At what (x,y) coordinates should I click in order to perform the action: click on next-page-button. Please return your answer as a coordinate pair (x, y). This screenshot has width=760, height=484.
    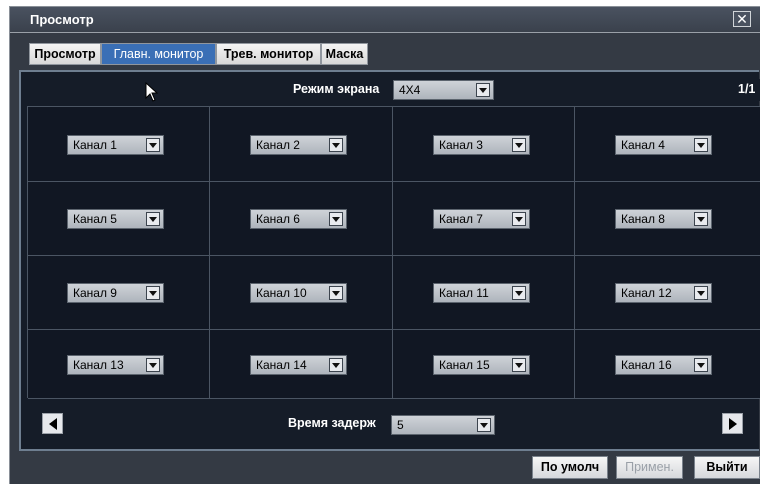
    Looking at the image, I should click on (732, 423).